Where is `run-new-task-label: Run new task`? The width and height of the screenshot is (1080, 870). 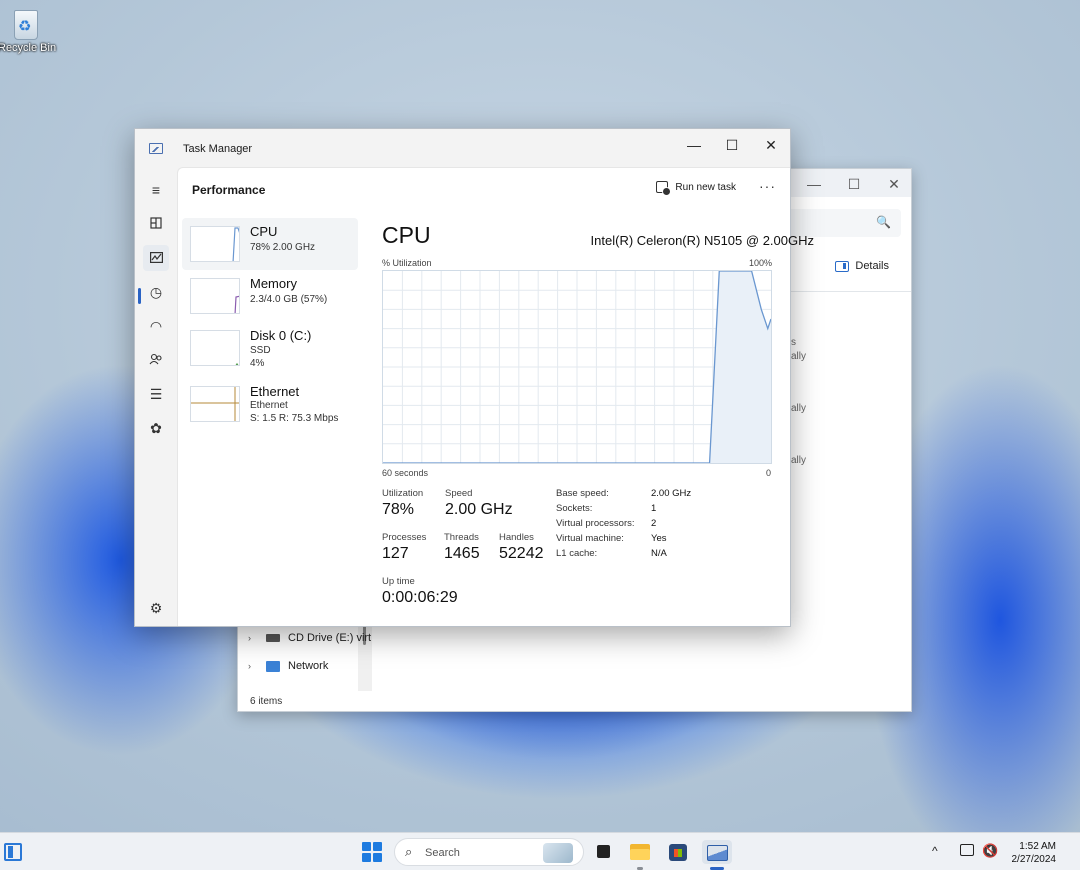 run-new-task-label: Run new task is located at coordinates (705, 187).